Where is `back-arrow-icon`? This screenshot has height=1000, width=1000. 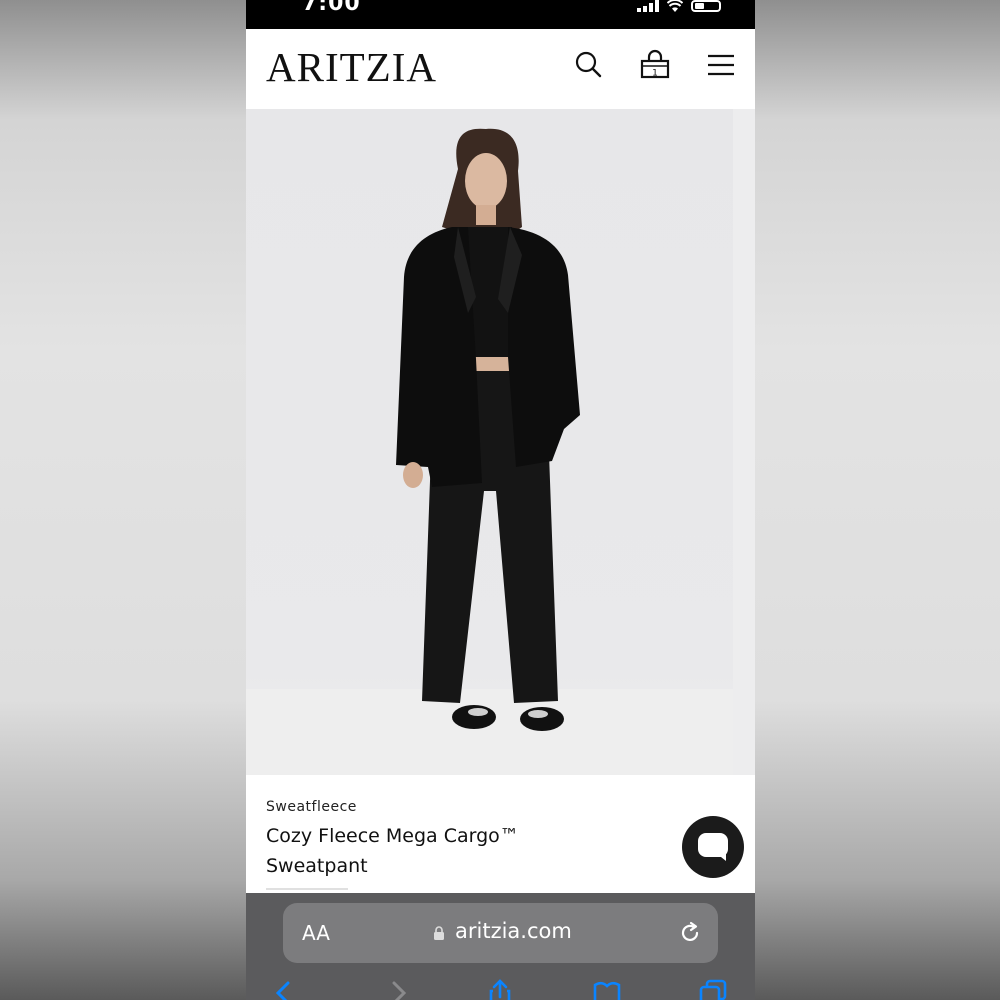 back-arrow-icon is located at coordinates (284, 989).